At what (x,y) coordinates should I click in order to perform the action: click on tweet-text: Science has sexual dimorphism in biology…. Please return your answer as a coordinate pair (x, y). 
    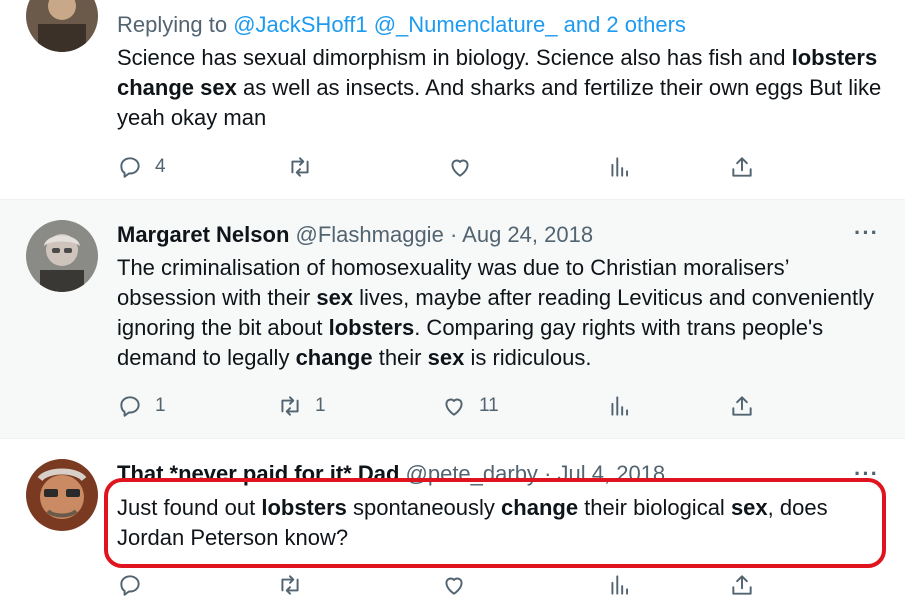
    Looking at the image, I should click on (502, 88).